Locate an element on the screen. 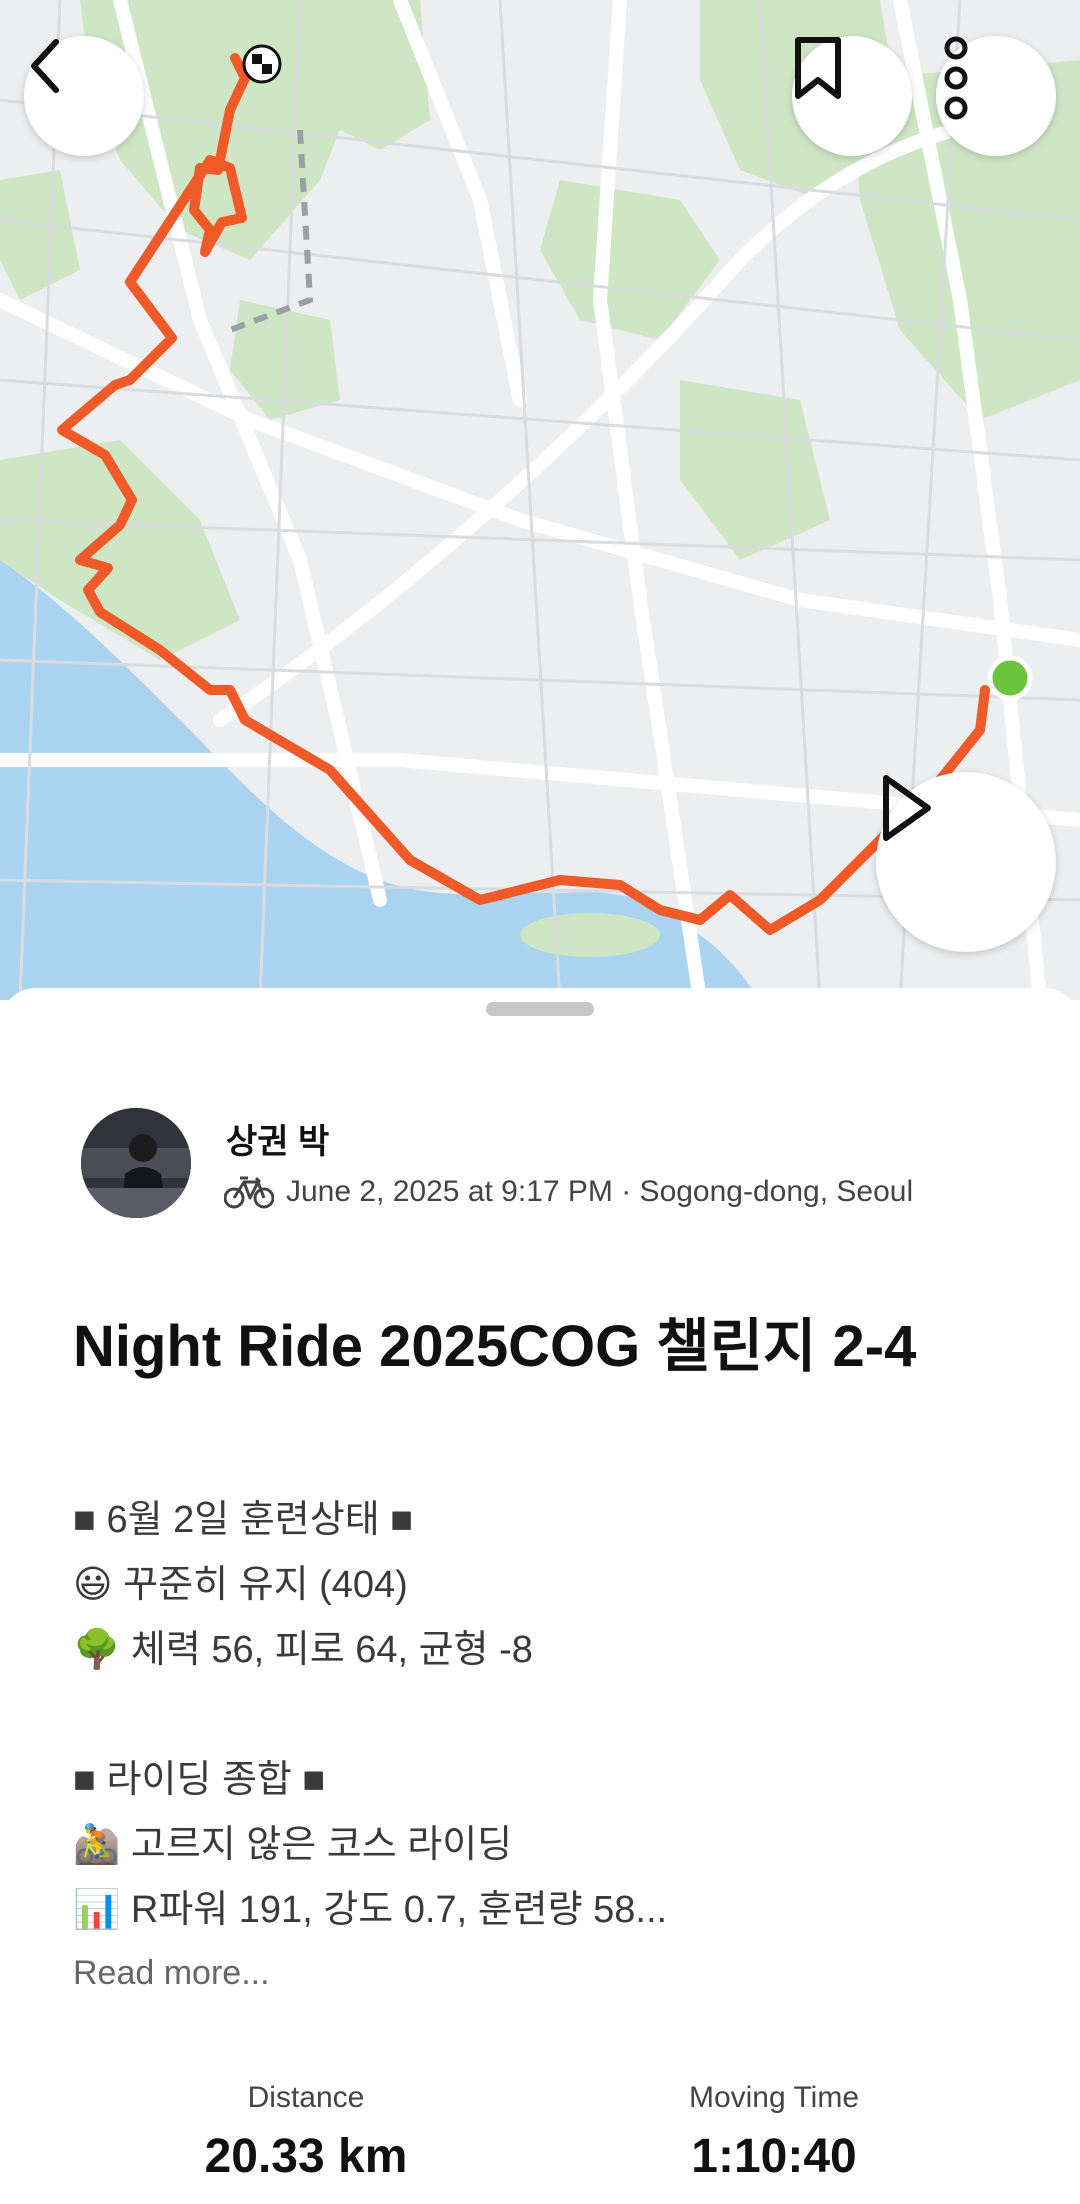  bike-icon is located at coordinates (249, 1192).